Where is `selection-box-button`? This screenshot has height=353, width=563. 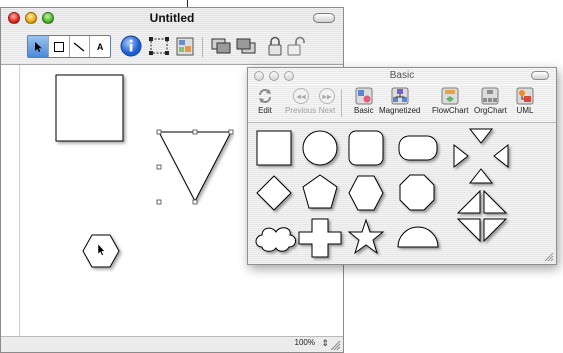 selection-box-button is located at coordinates (159, 46).